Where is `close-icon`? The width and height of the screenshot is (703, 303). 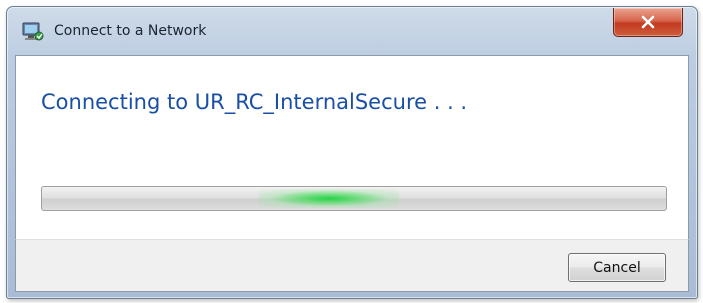
close-icon is located at coordinates (648, 22).